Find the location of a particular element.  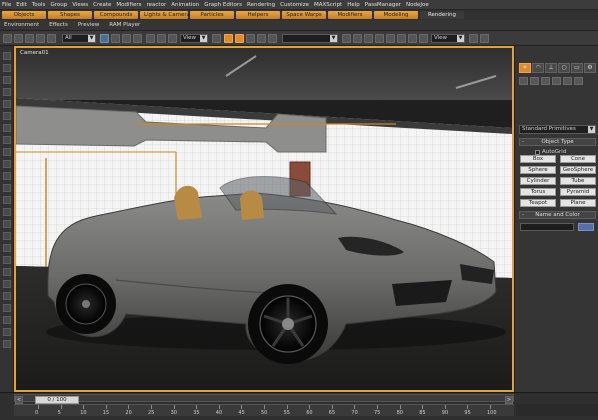

menu-item-nodejoe: NodeJoe is located at coordinates (417, 5).